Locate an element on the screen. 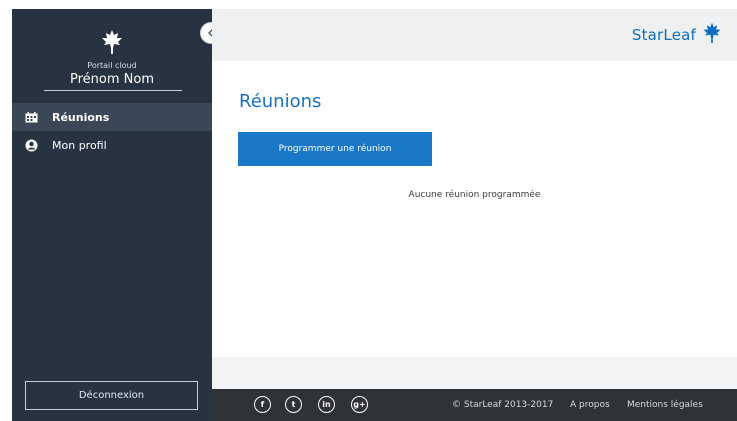 Image resolution: width=737 pixels, height=421 pixels. divider is located at coordinates (113, 90).